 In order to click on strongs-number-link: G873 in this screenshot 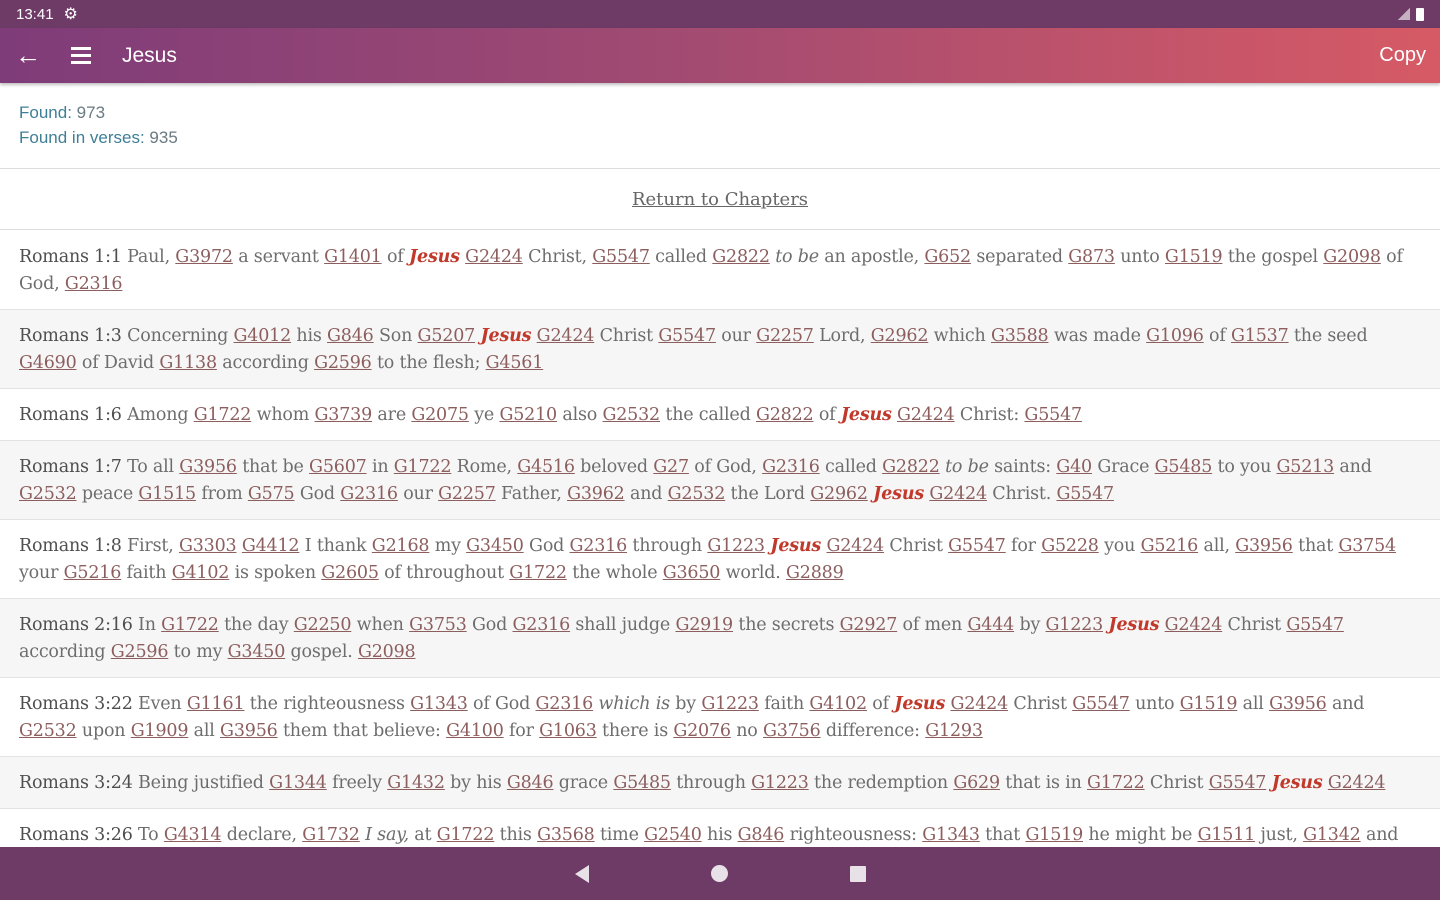, I will do `click(1091, 257)`.